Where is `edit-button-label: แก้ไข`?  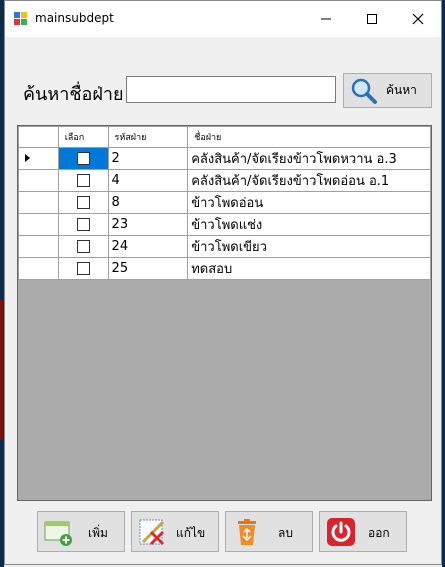 edit-button-label: แก้ไข is located at coordinates (191, 533).